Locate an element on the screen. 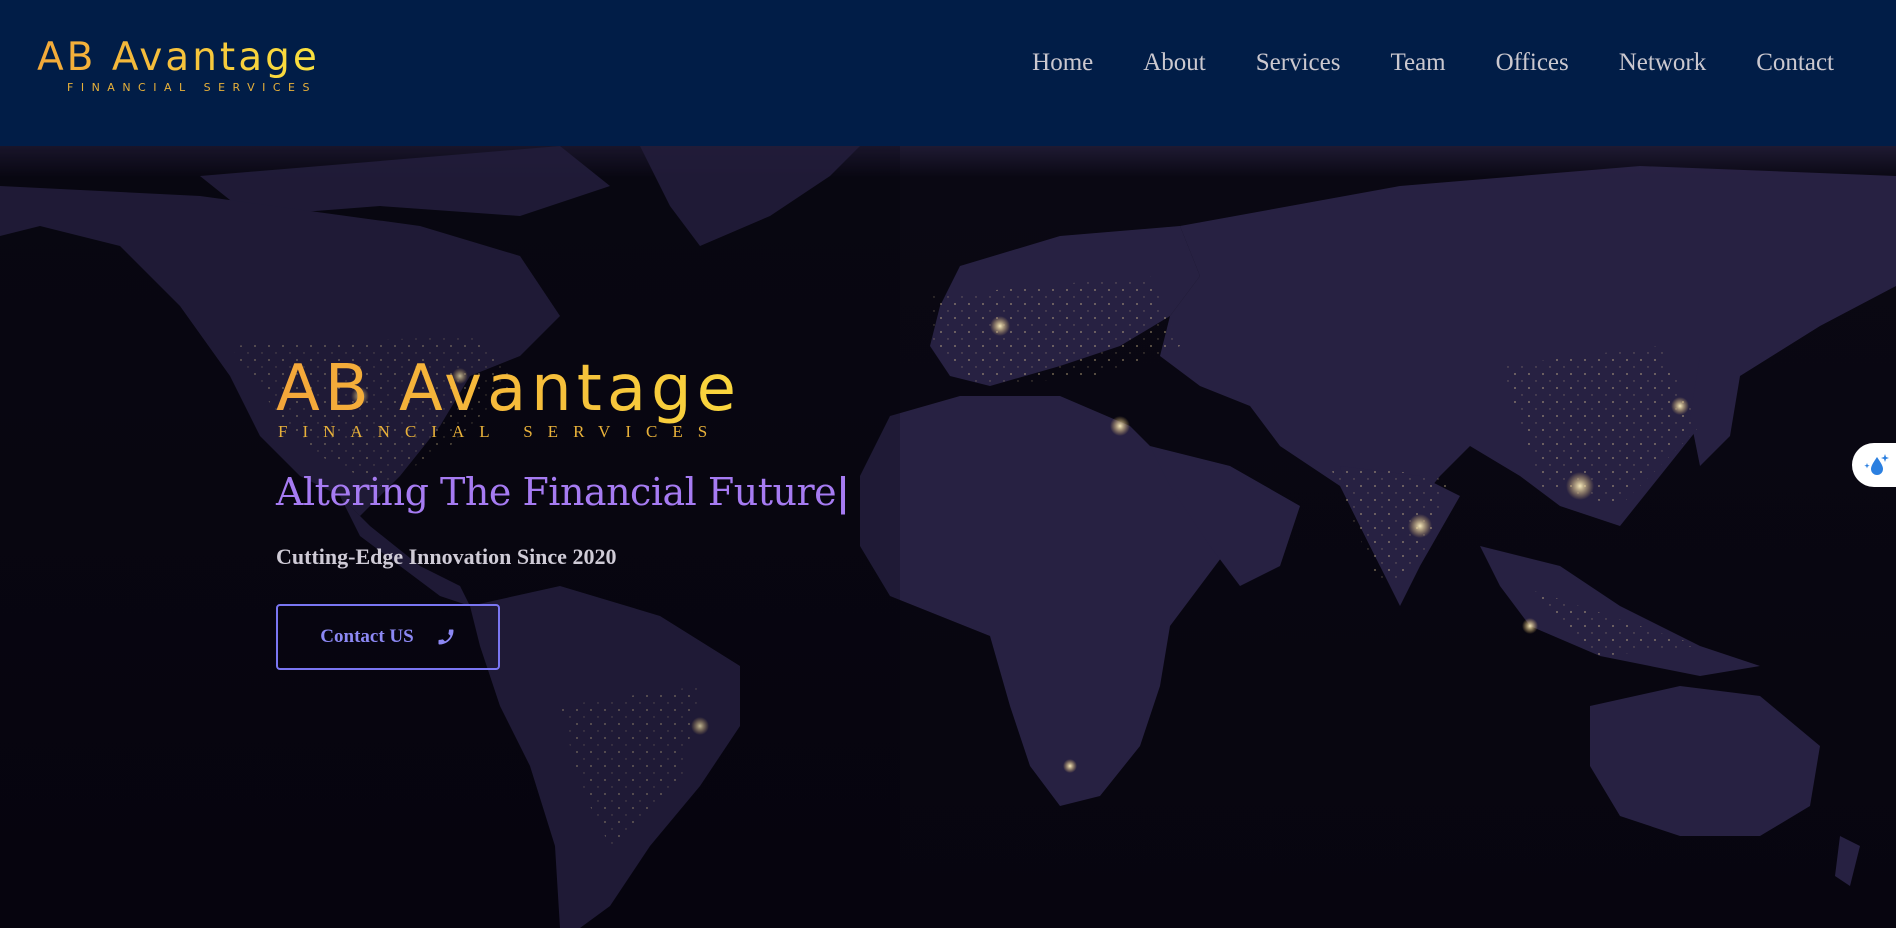 Image resolution: width=1896 pixels, height=928 pixels. nav-services: Services is located at coordinates (1298, 63).